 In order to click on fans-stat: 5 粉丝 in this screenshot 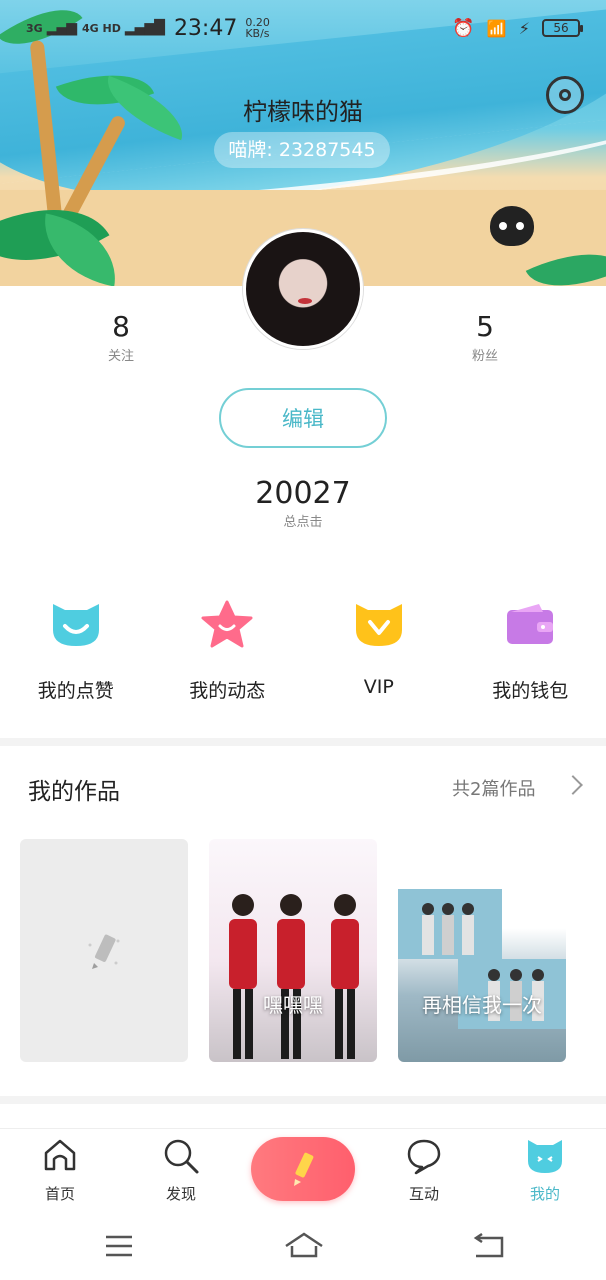, I will do `click(485, 337)`.